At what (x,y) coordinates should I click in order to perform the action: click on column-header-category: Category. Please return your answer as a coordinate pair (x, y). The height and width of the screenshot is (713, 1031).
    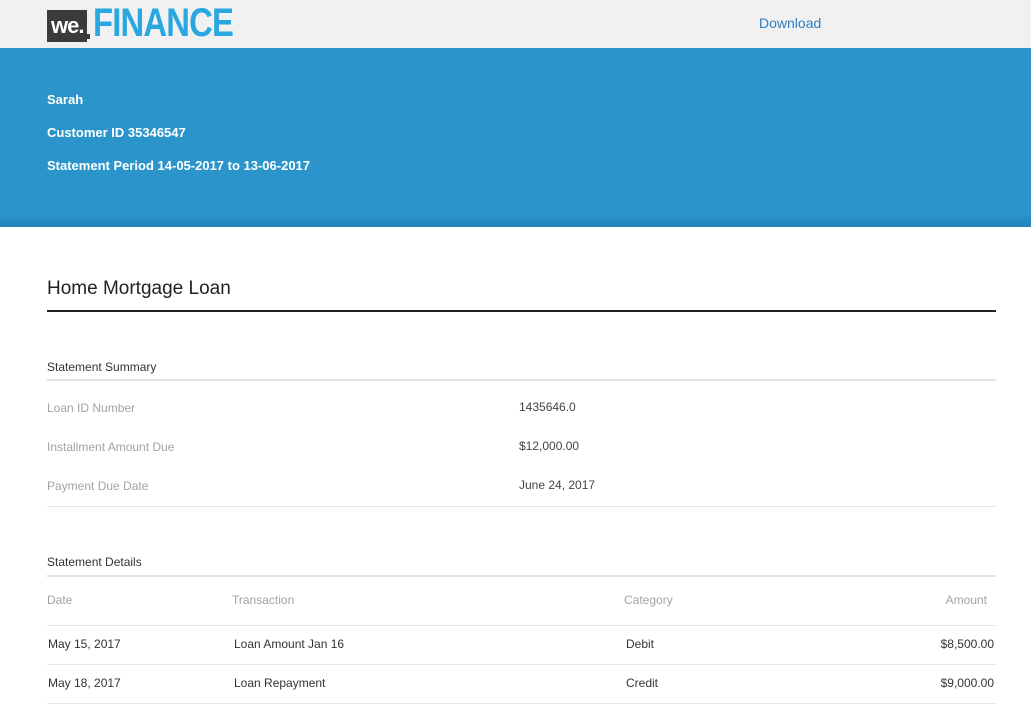
    Looking at the image, I should click on (648, 600).